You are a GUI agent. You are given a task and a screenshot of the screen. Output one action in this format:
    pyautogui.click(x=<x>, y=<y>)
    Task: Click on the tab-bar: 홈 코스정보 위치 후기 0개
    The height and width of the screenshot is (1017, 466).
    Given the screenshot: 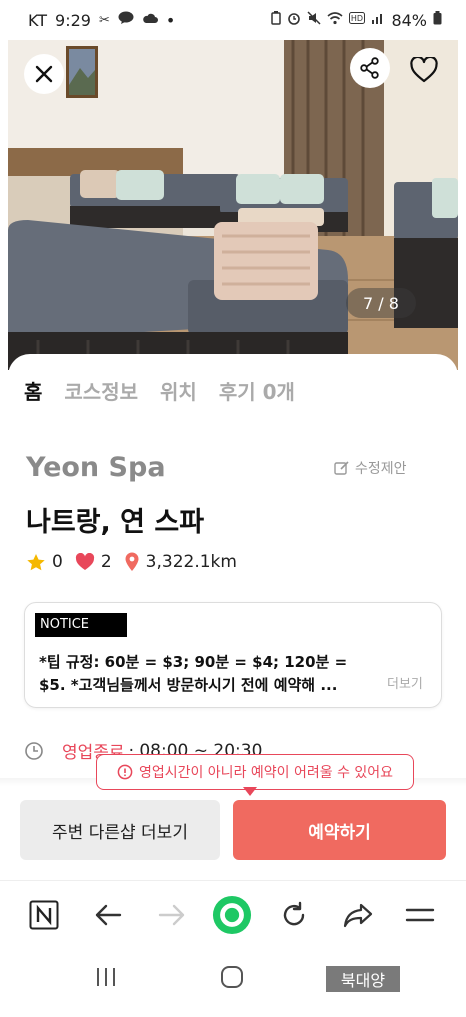 What is the action you would take?
    pyautogui.click(x=158, y=390)
    